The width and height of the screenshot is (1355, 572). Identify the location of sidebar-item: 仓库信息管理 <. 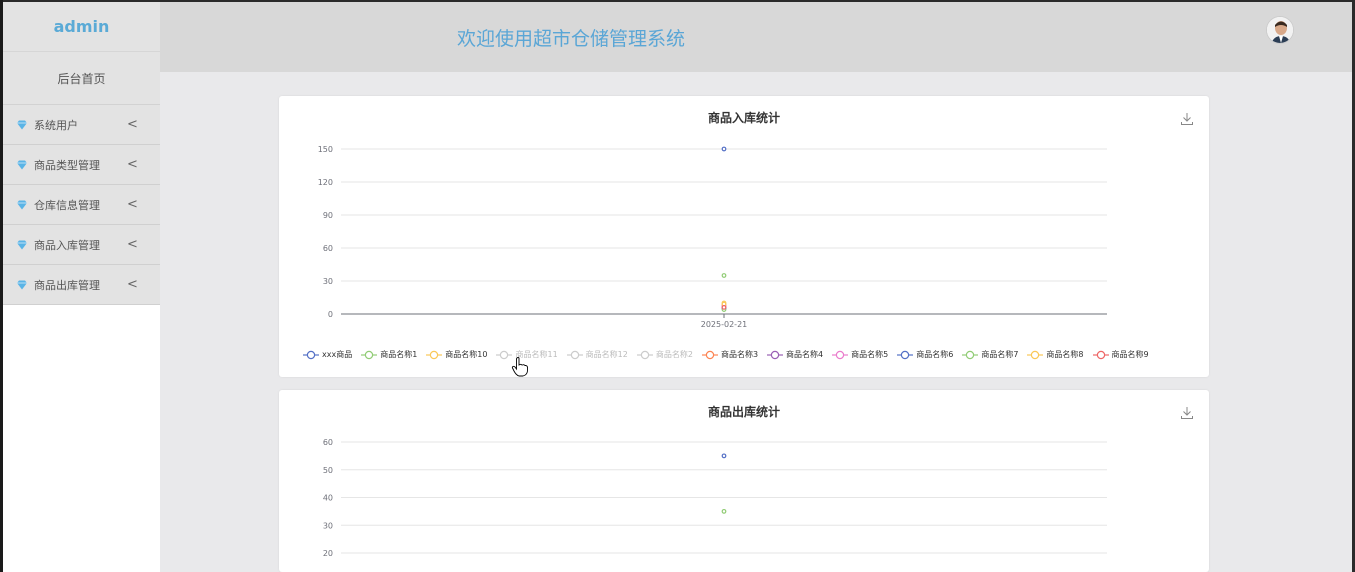
(81, 205).